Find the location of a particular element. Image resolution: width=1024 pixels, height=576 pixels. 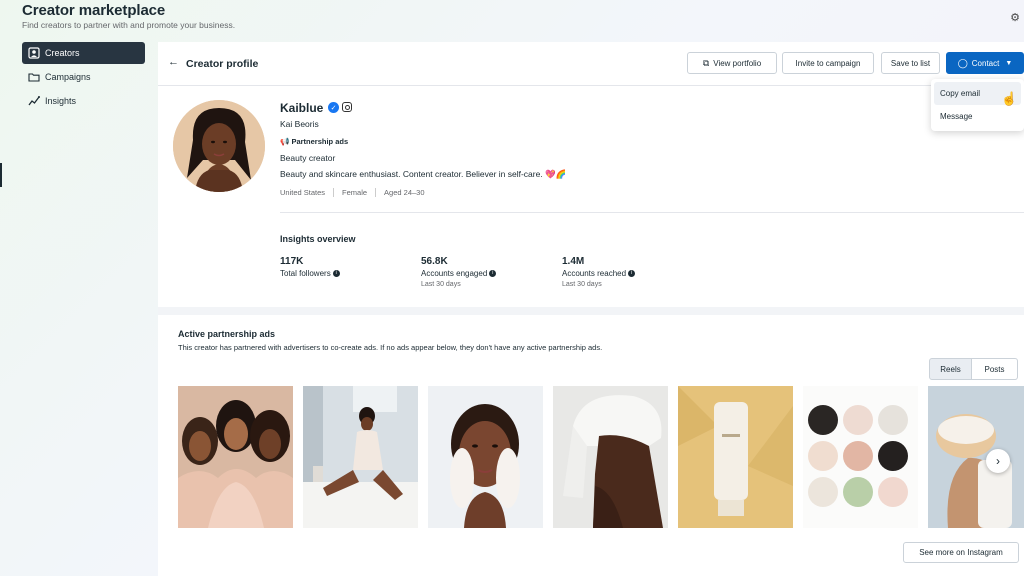

page-title: Creator profile is located at coordinates (222, 64).